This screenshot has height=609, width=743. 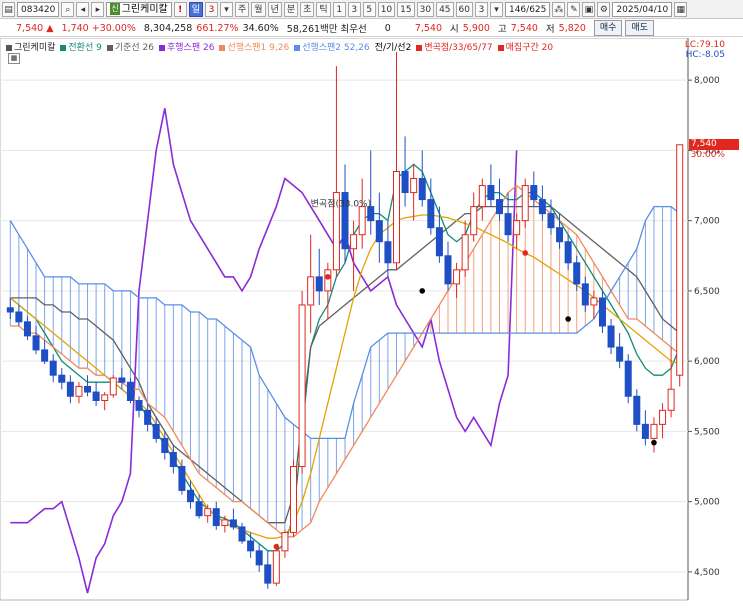 I want to click on interval-5-button: 5, so click(x=369, y=9).